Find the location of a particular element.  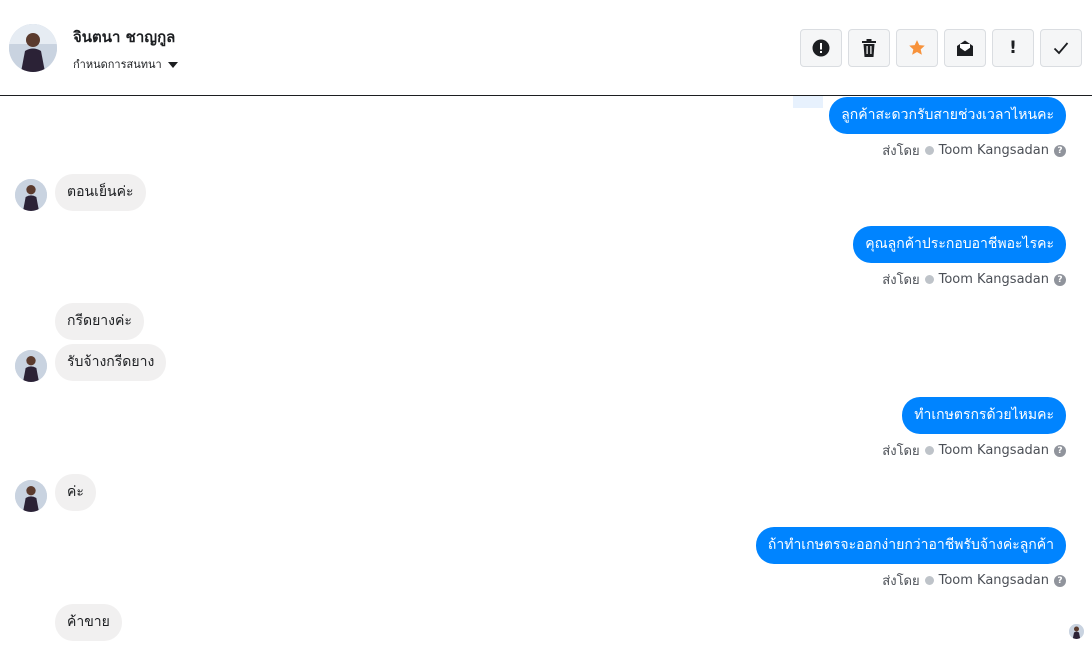

incoming-message: กรีดยางค่ะ is located at coordinates (99, 321).